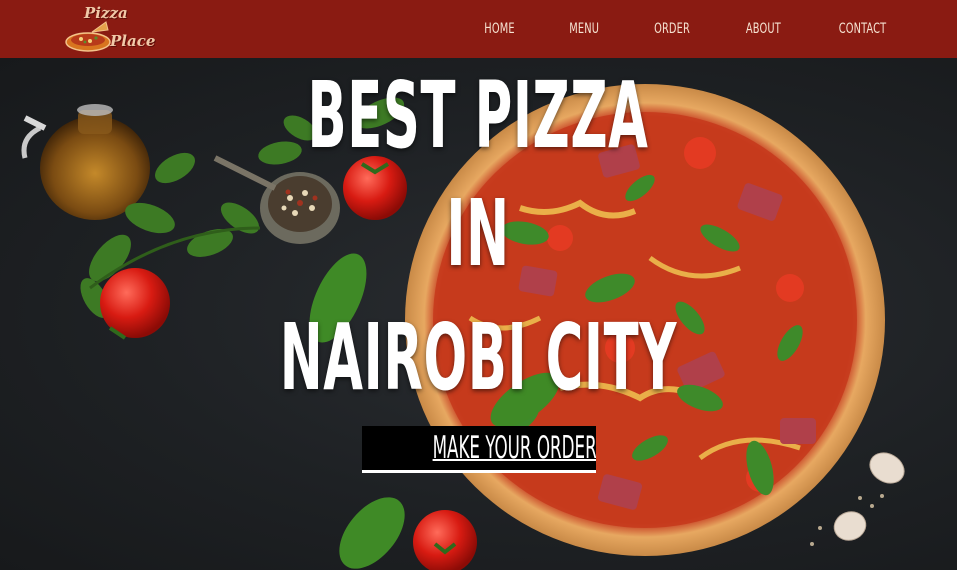 The height and width of the screenshot is (570, 957). I want to click on hero-title-line-1: BEST PIZZA, so click(478, 115).